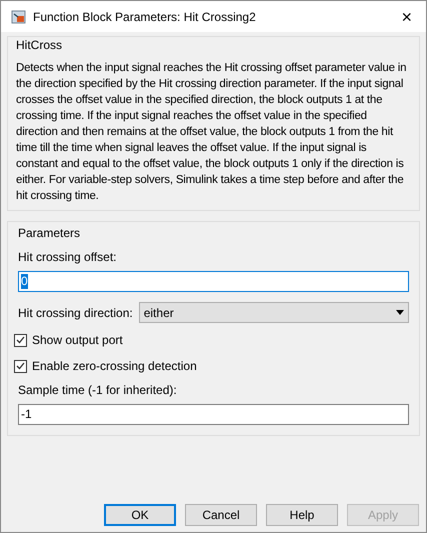  What do you see at coordinates (19, 16) in the screenshot?
I see `app-icon` at bounding box center [19, 16].